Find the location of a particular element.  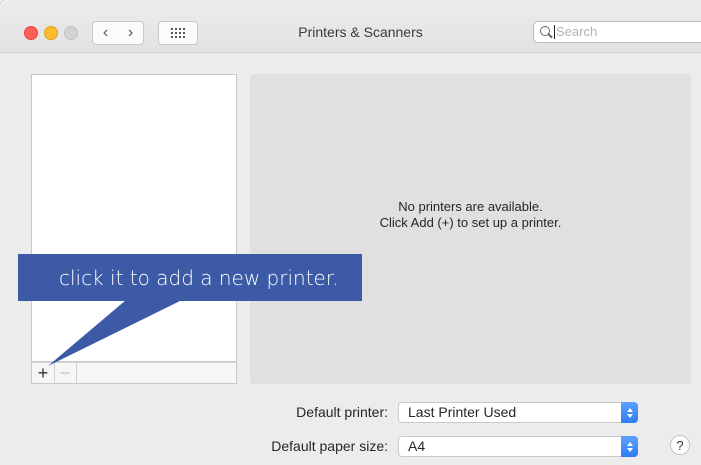

title-bar: ‹ › Printers & Scanners Search is located at coordinates (350, 26).